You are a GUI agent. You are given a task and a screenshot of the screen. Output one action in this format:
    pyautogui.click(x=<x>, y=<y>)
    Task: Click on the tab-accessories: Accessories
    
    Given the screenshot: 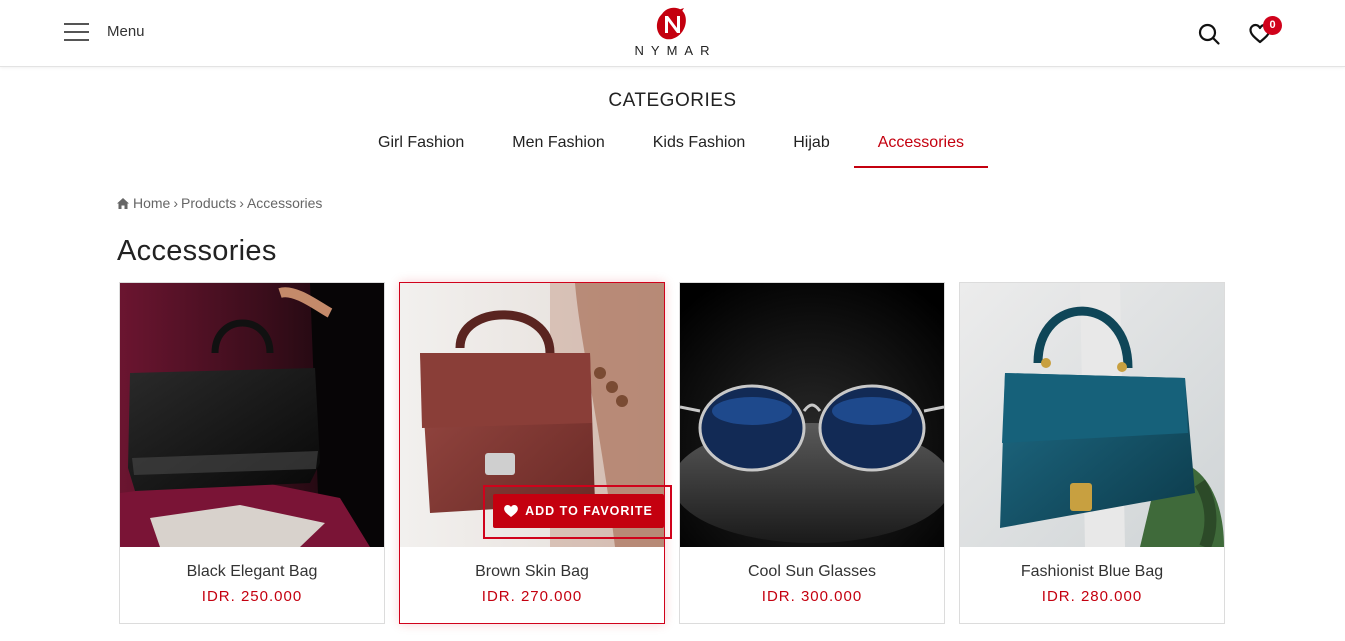 What is the action you would take?
    pyautogui.click(x=920, y=146)
    